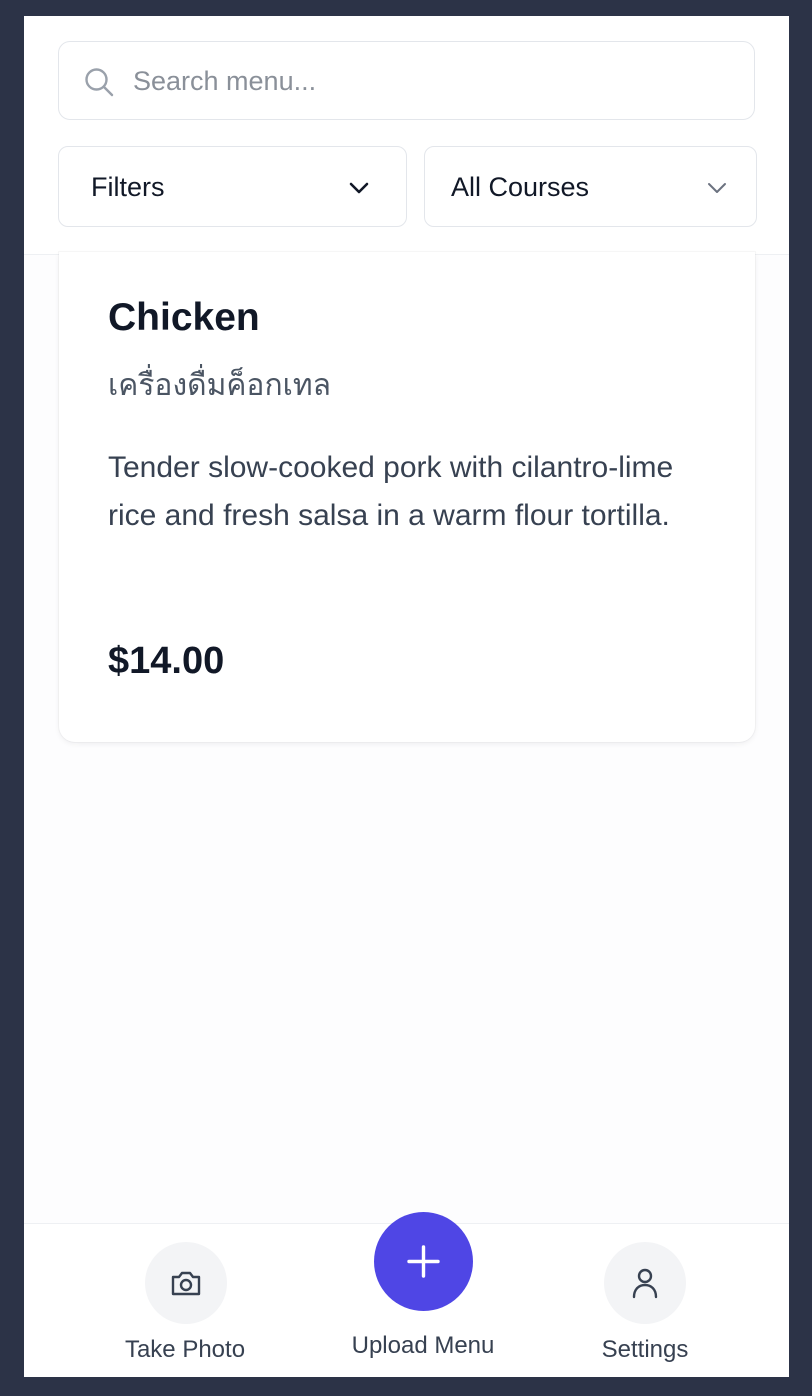 The height and width of the screenshot is (1396, 812). I want to click on upload-menu-button, so click(423, 1261).